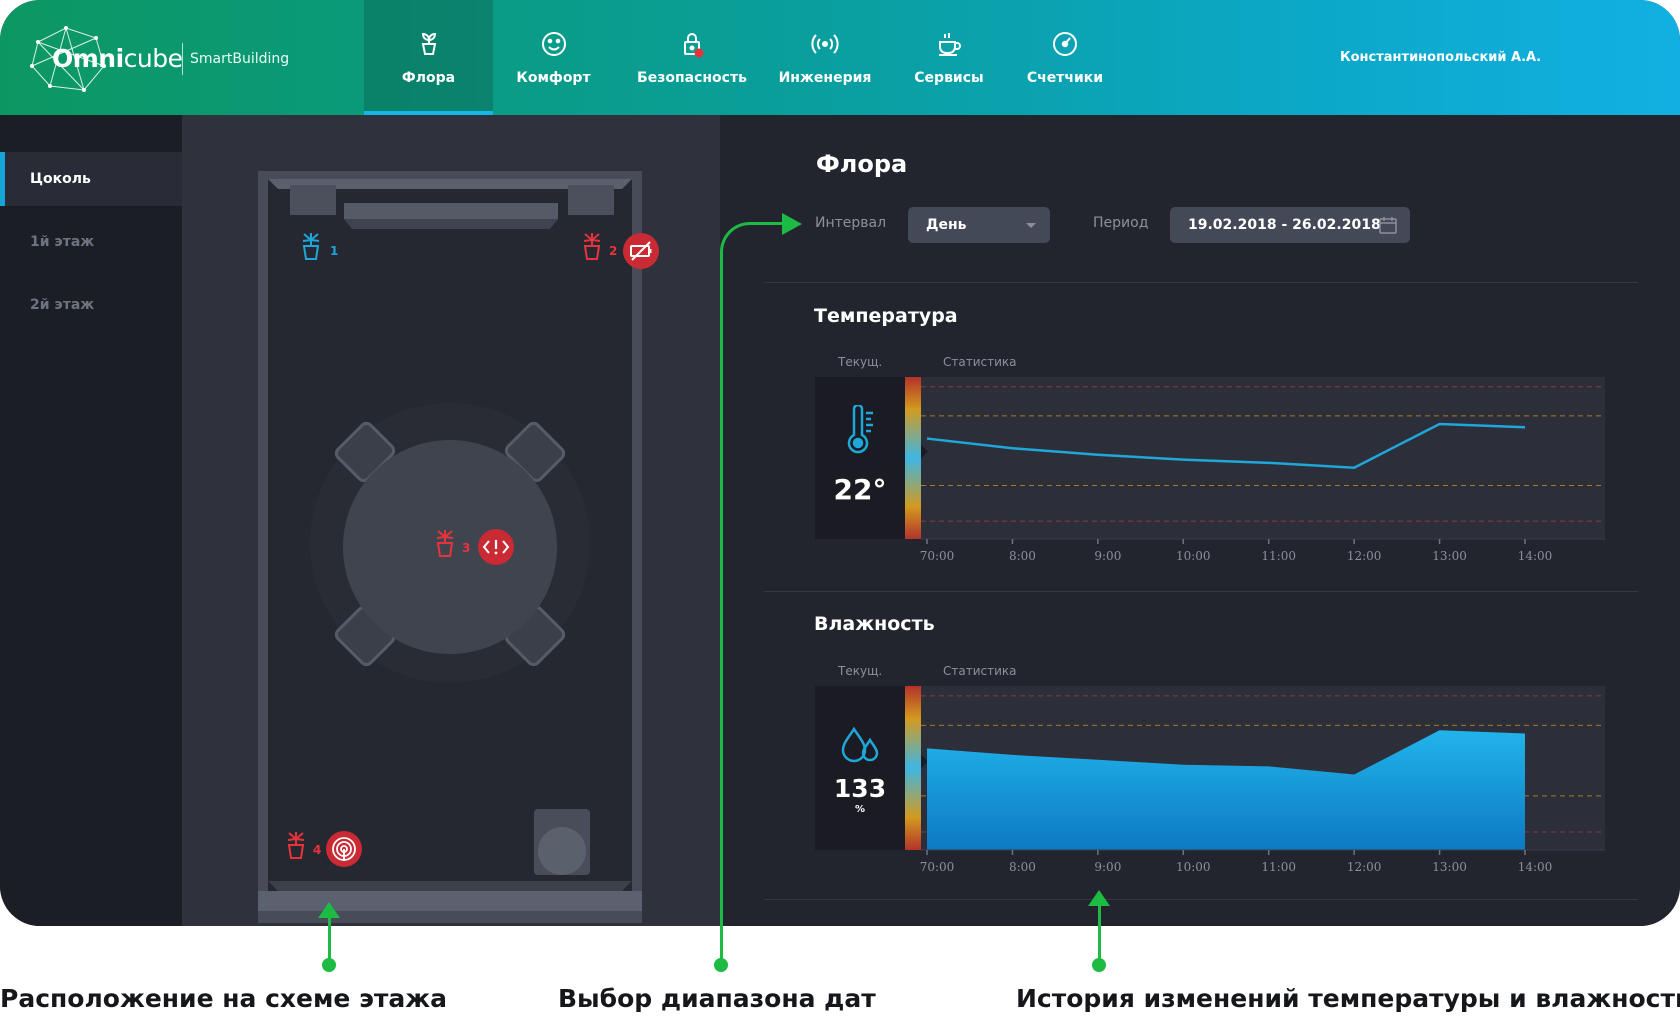 This screenshot has height=1020, width=1680. I want to click on nav-label: Счетчики, so click(1065, 78).